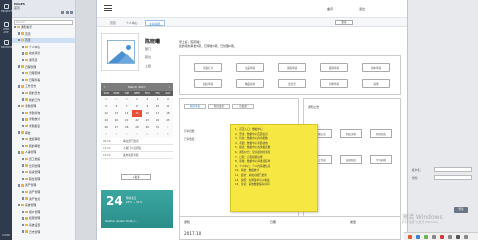  Describe the element at coordinates (43, 152) in the screenshot. I see `tree-item: 人事管理` at that location.